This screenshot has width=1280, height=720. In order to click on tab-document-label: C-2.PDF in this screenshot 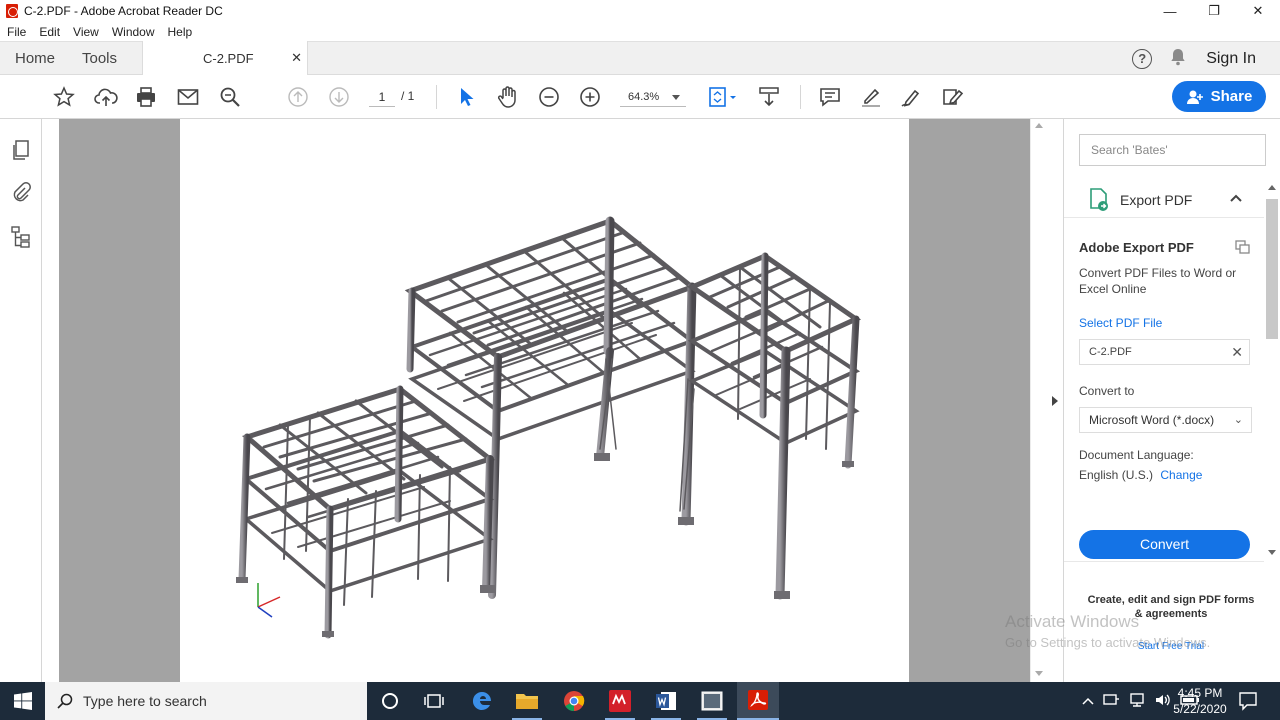, I will do `click(228, 58)`.